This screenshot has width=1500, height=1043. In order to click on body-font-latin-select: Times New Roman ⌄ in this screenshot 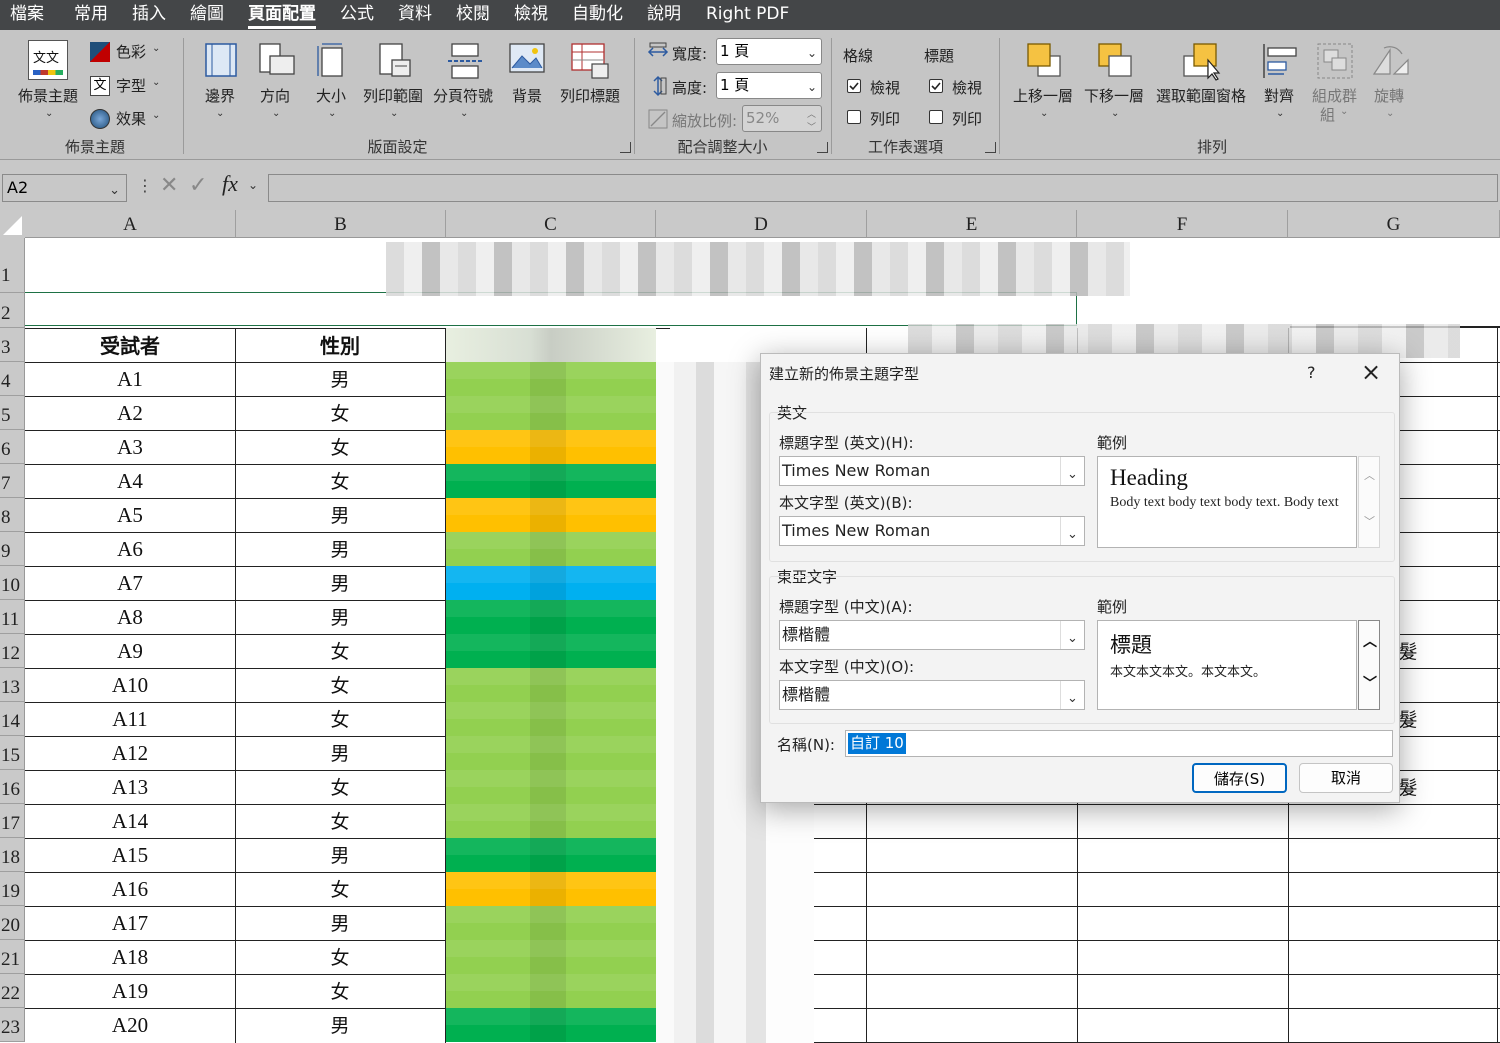, I will do `click(932, 531)`.